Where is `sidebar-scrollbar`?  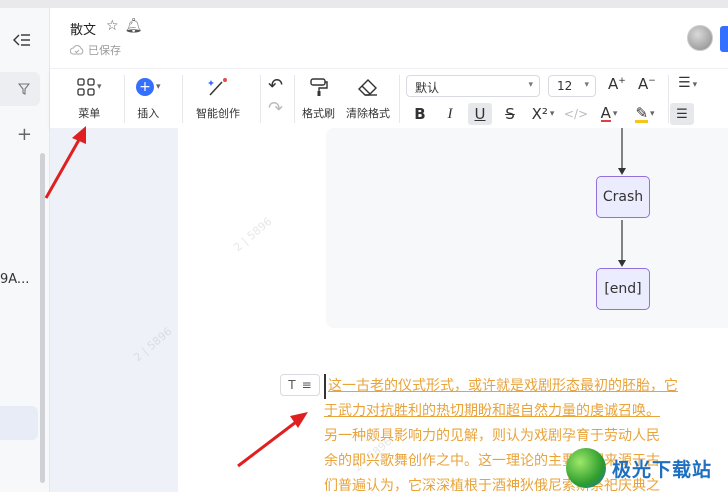 sidebar-scrollbar is located at coordinates (42, 318).